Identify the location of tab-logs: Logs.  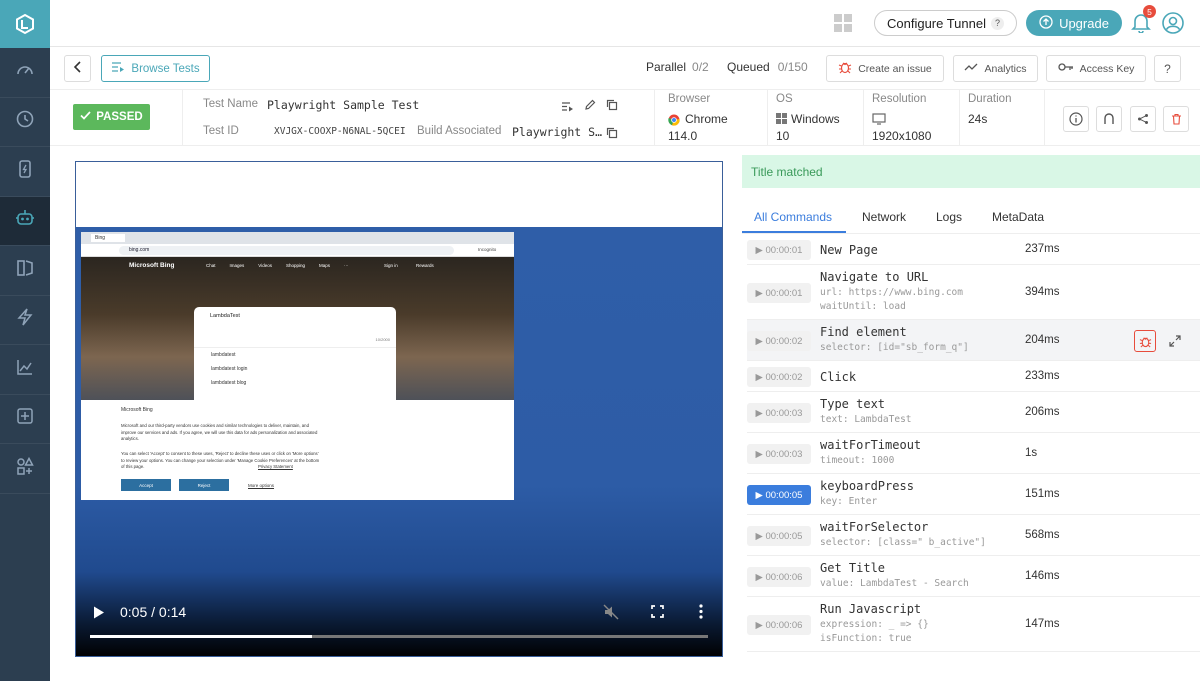
(949, 217).